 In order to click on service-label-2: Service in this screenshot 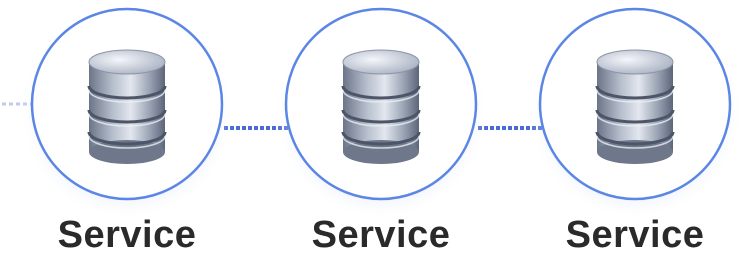, I will do `click(381, 235)`.